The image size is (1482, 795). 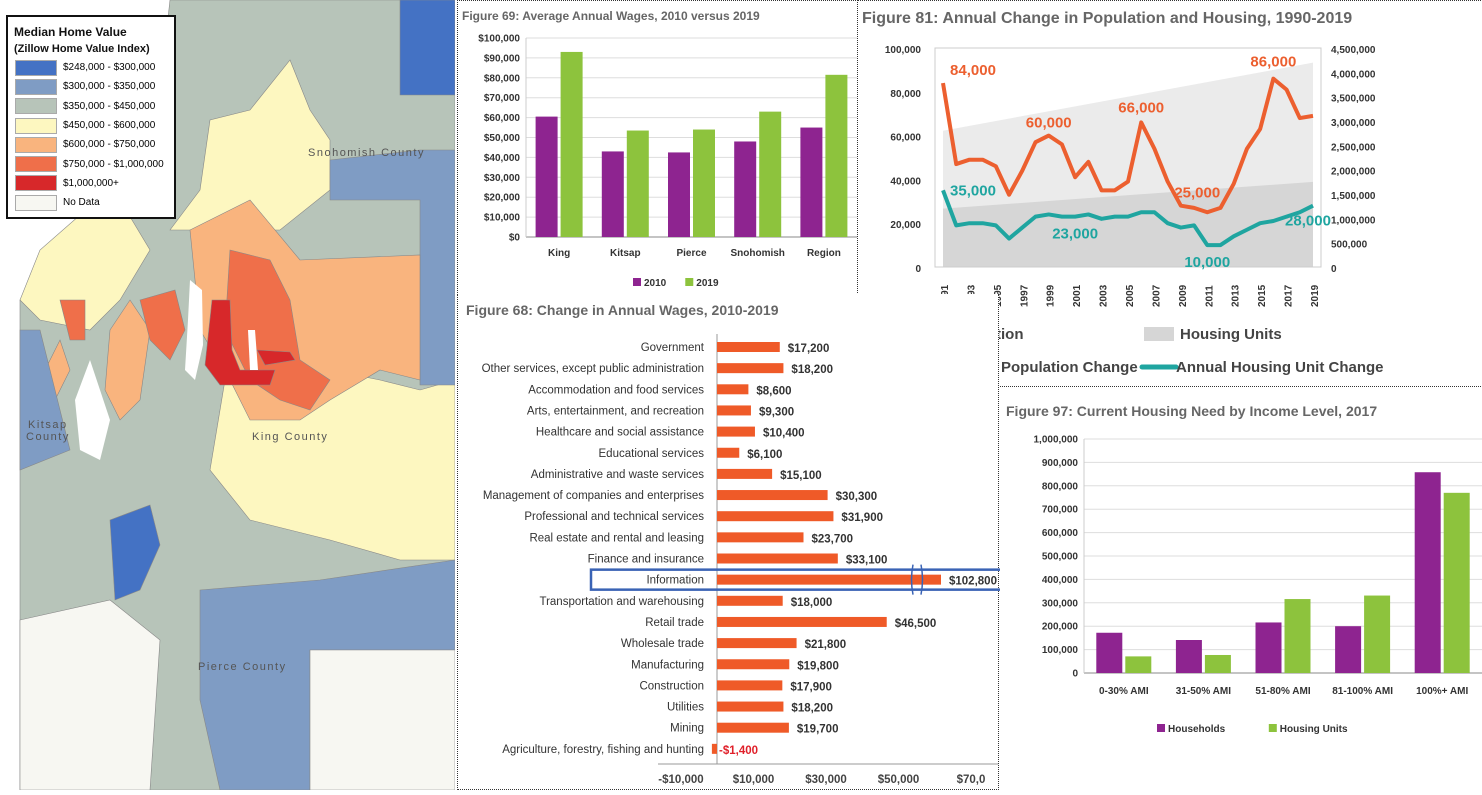 What do you see at coordinates (1075, 234) in the screenshot?
I see `data-label: 23,000` at bounding box center [1075, 234].